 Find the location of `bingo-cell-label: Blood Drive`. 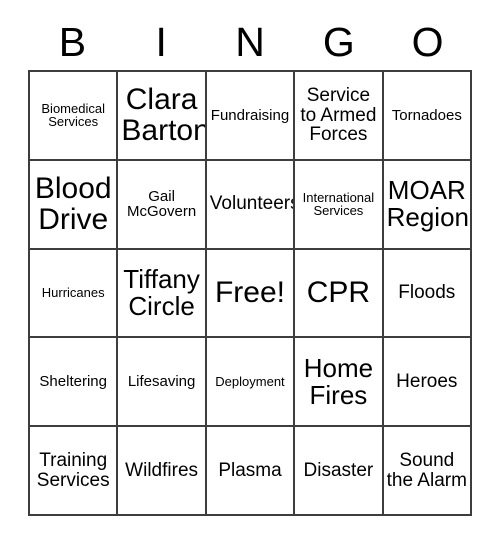

bingo-cell-label: Blood Drive is located at coordinates (73, 204).